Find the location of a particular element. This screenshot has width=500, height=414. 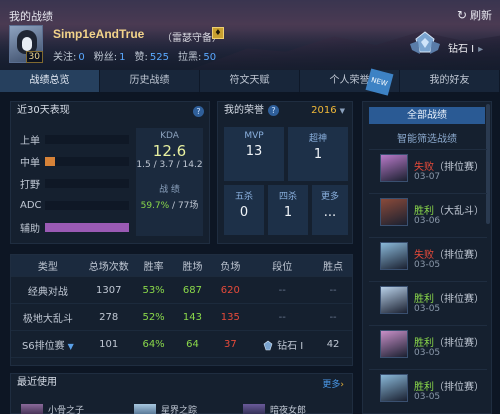

refresh-button: ↻ 刷新 is located at coordinates (474, 15).